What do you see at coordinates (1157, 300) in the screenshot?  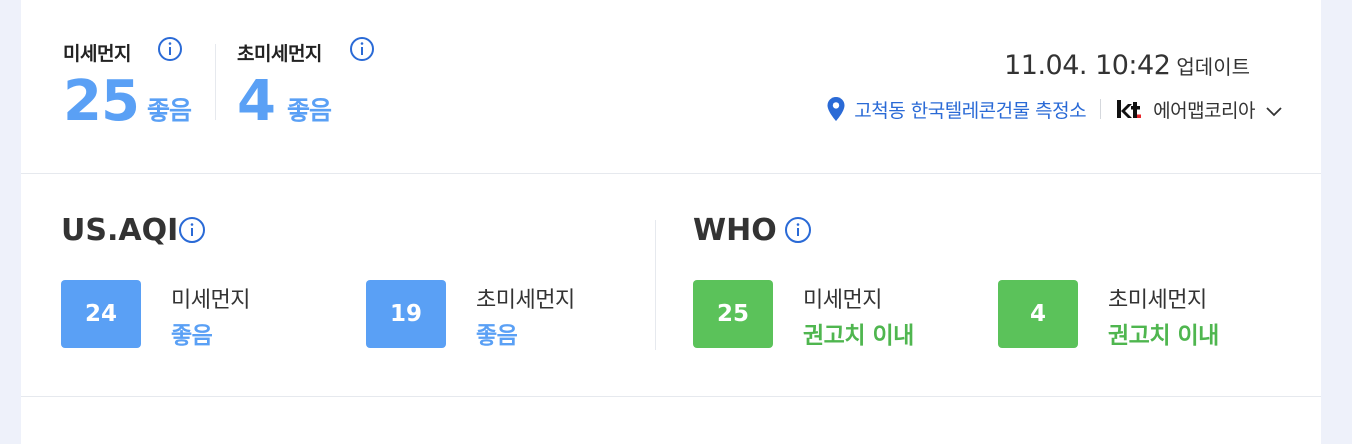 I see `who-pm25-label: 초미세먼지` at bounding box center [1157, 300].